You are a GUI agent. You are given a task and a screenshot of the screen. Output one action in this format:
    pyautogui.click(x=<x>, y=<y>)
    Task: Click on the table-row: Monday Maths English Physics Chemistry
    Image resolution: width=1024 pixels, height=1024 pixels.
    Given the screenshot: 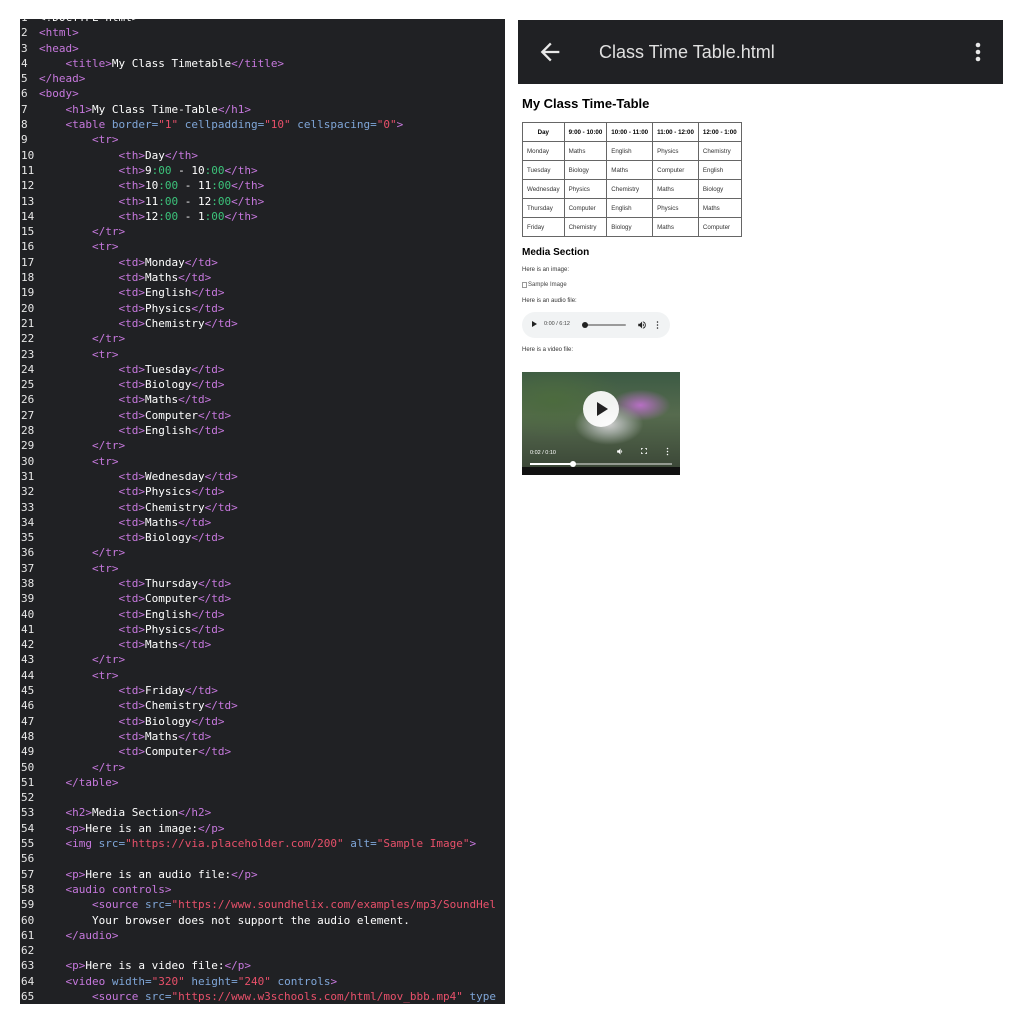 What is the action you would take?
    pyautogui.click(x=632, y=151)
    